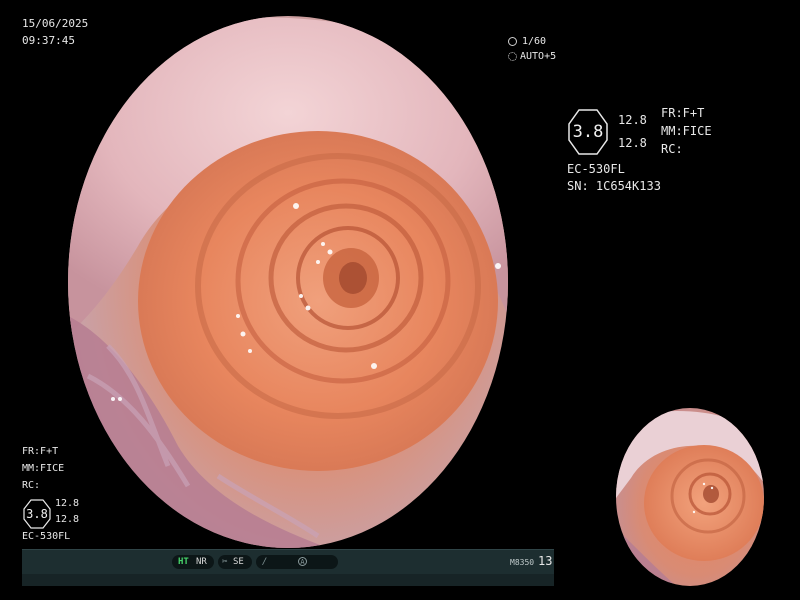 The height and width of the screenshot is (600, 800). I want to click on status-bar: HT NR ✂ SE ∕ A M8350 13, so click(288, 567).